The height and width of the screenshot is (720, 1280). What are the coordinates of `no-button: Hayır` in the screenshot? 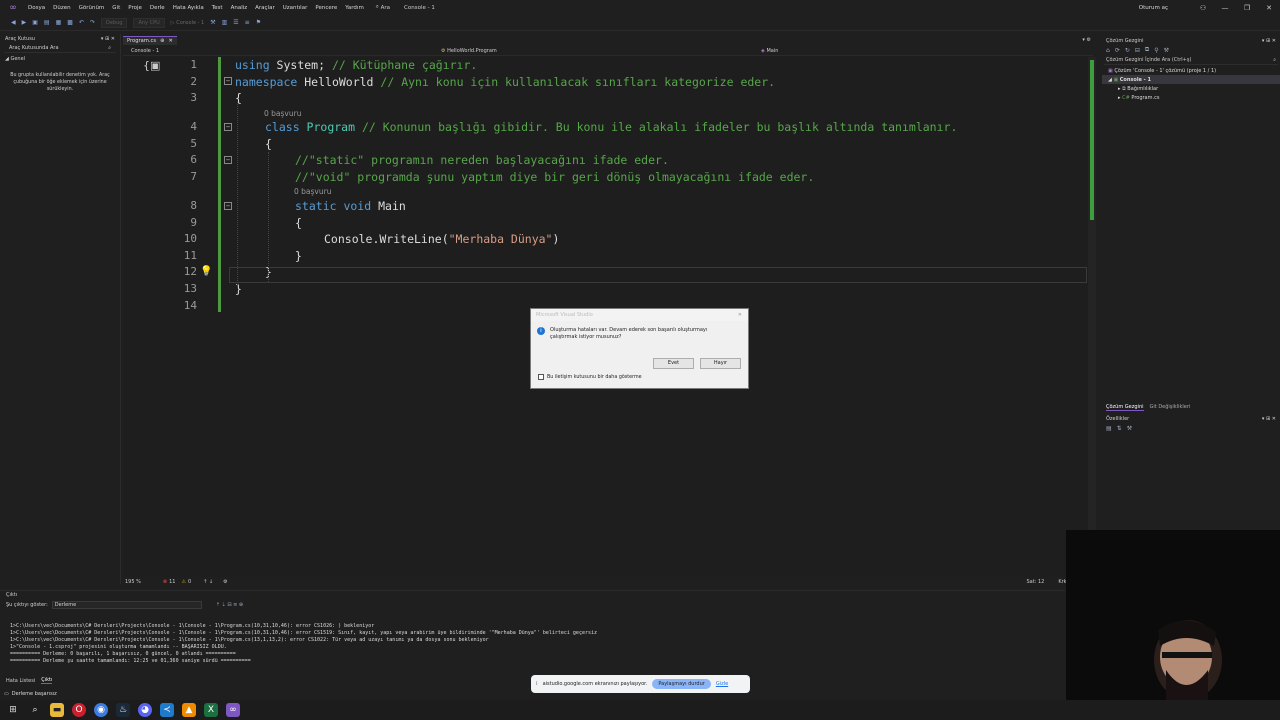 It's located at (720, 363).